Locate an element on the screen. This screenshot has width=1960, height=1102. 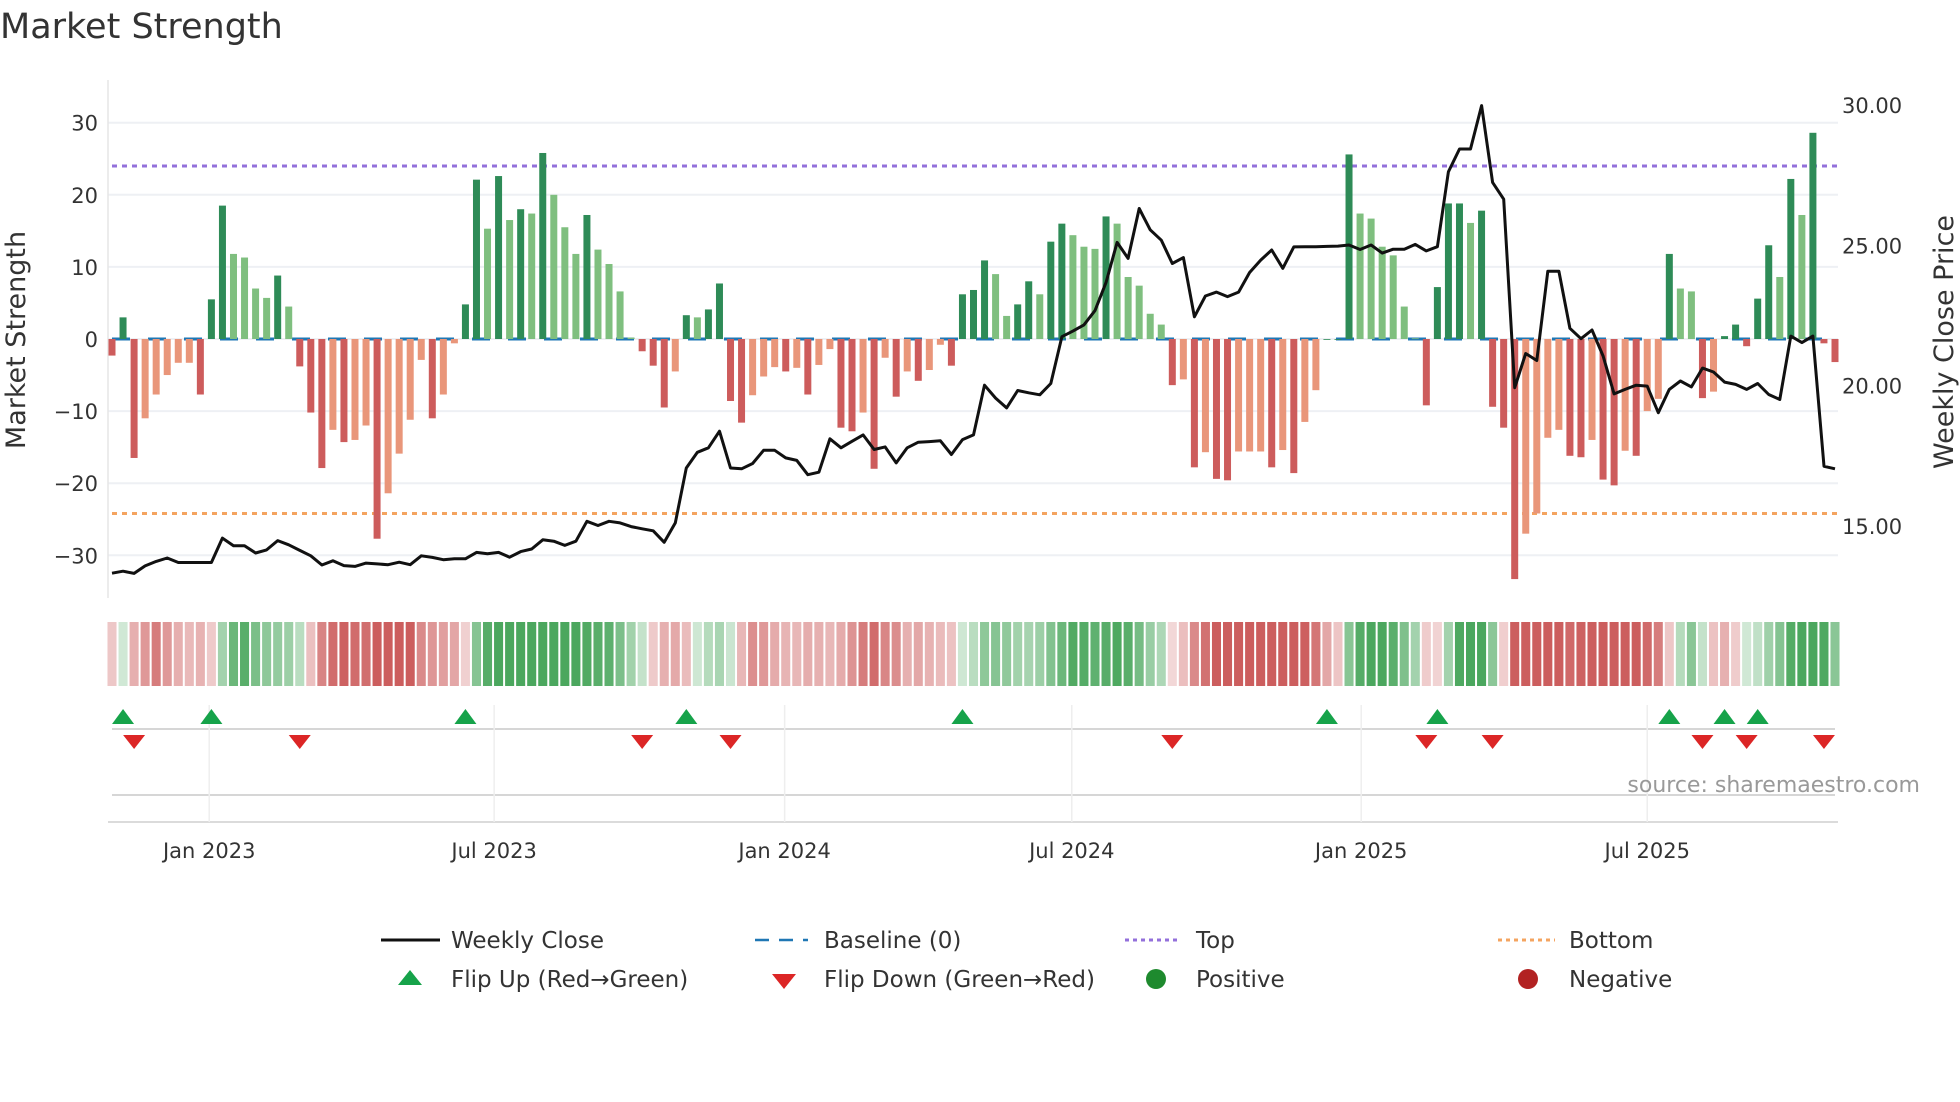
right-axis-ticks: 15.00 20.00 25.00 30.00 is located at coordinates (1872, 316).